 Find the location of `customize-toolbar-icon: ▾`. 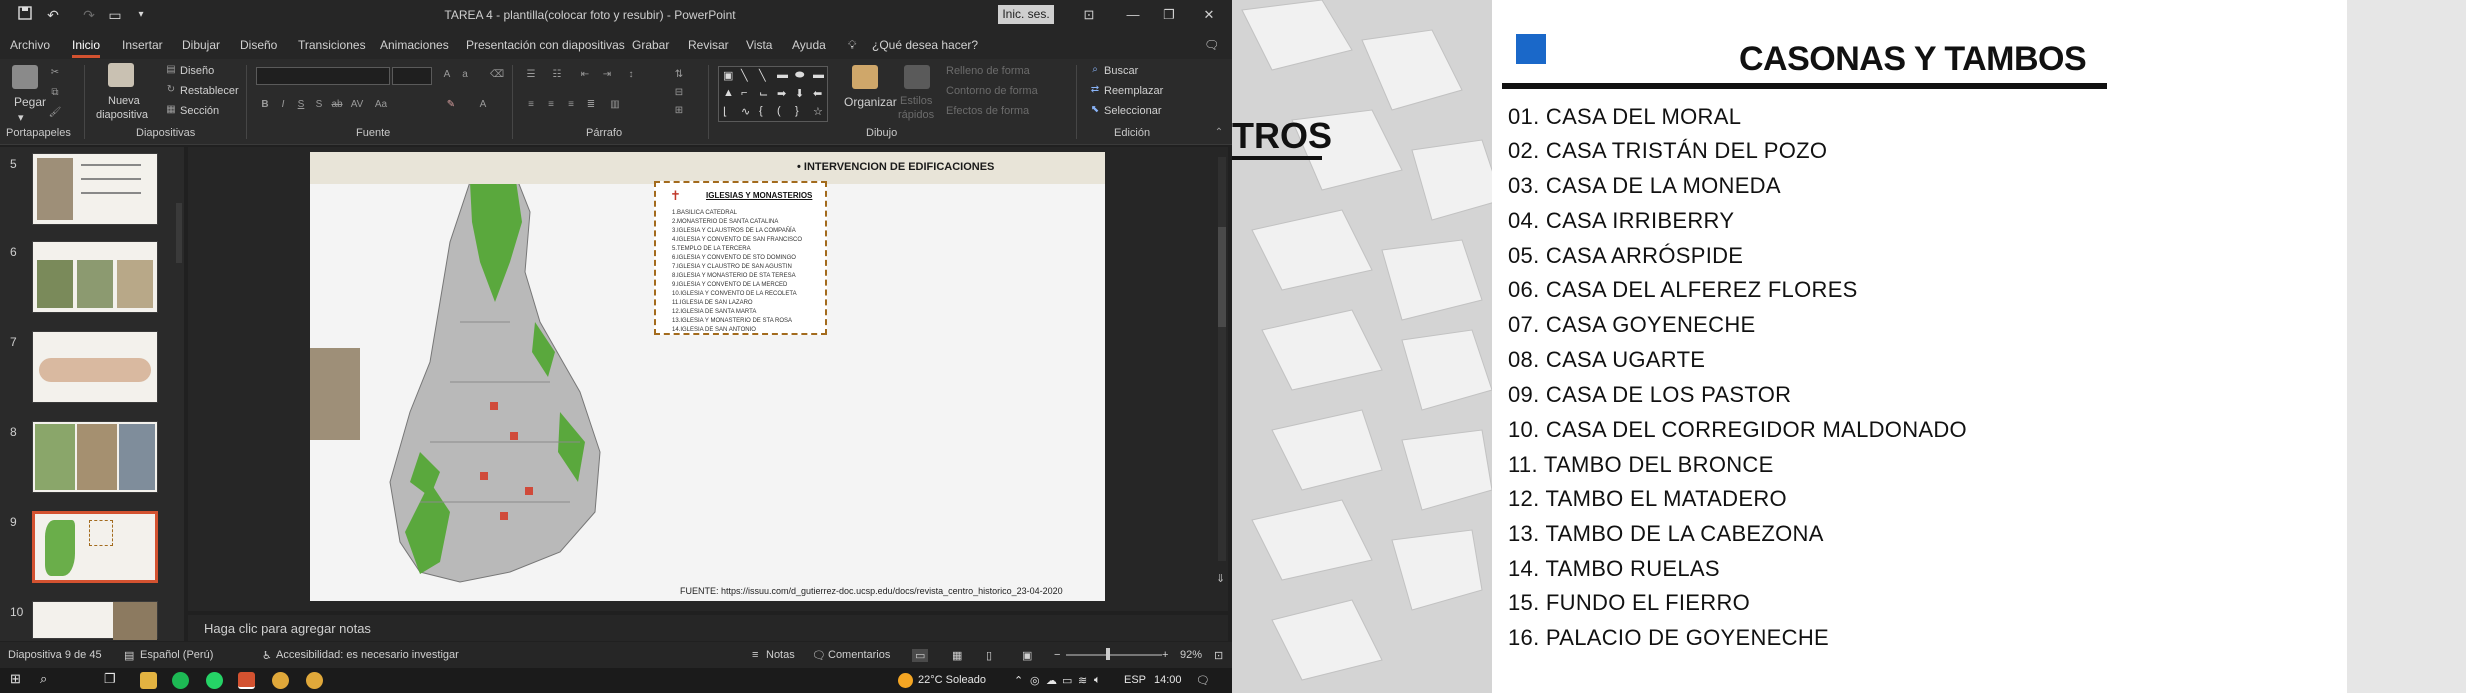

customize-toolbar-icon: ▾ is located at coordinates (141, 15).